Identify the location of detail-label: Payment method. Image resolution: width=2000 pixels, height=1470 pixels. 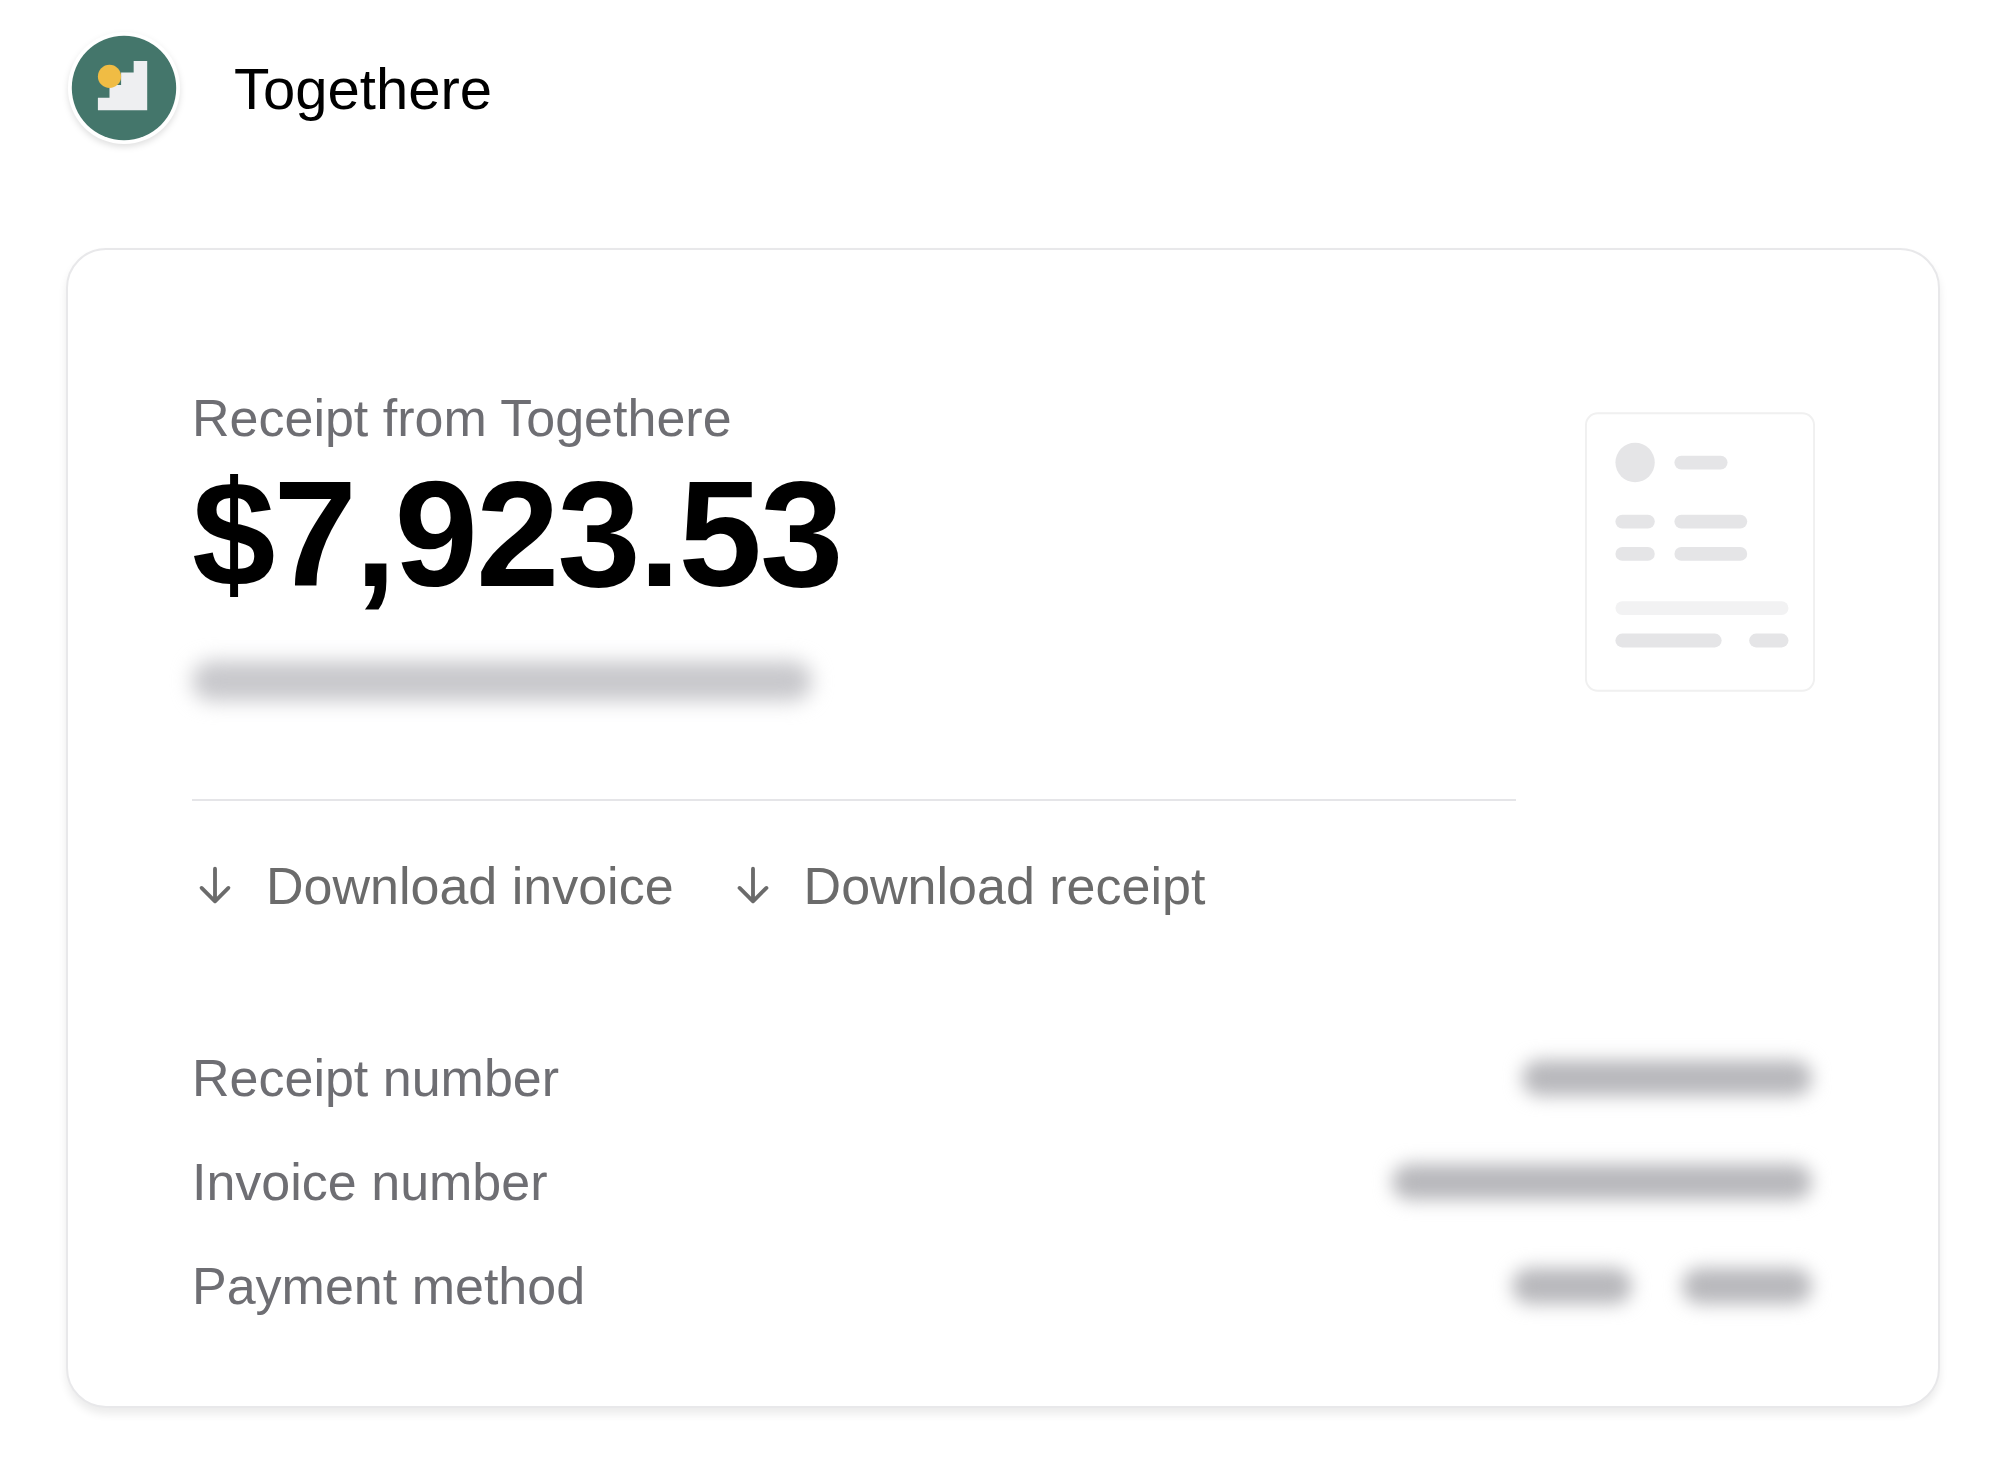
(389, 1286).